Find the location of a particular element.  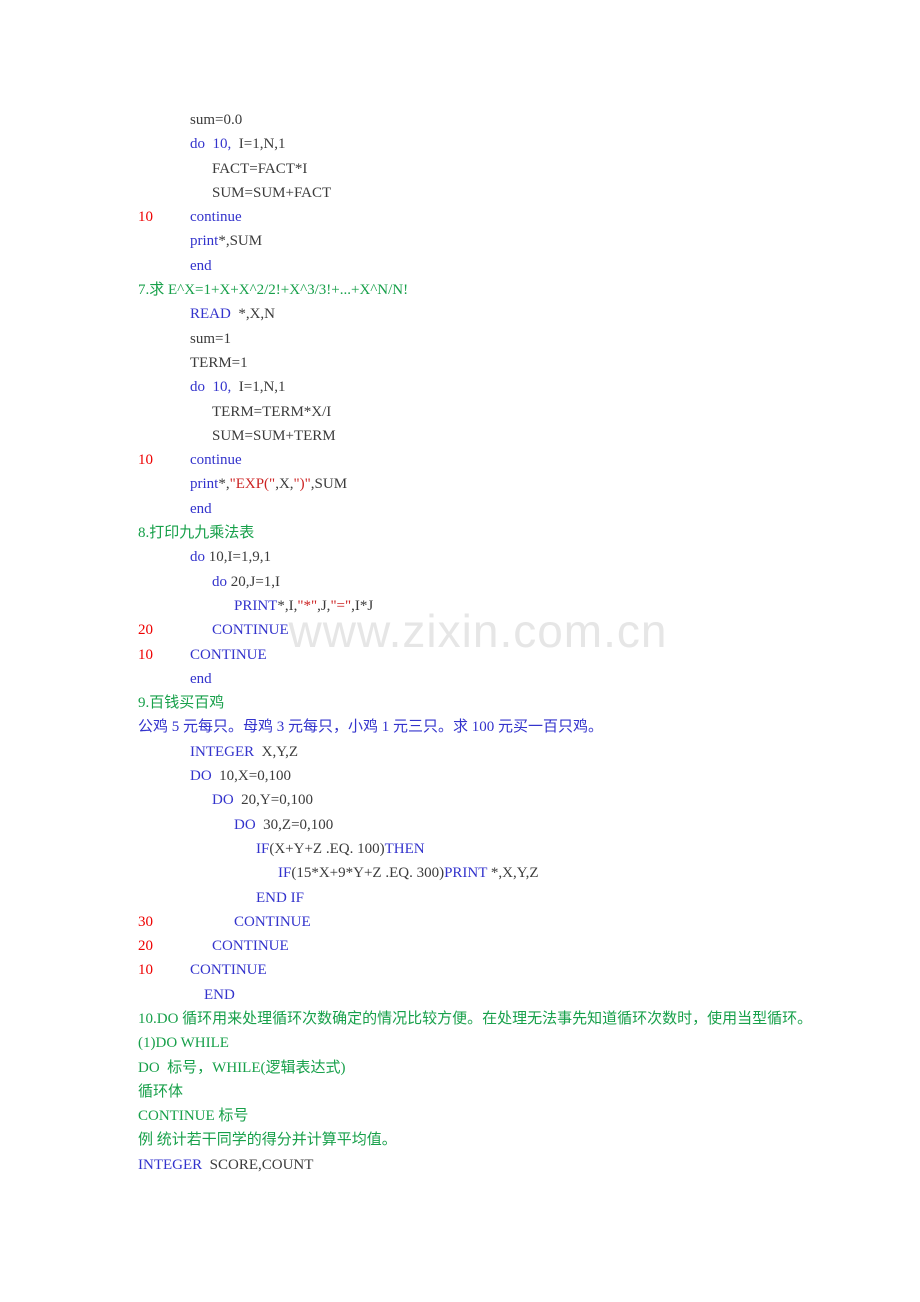

code-token: sum=1 is located at coordinates (210, 338).